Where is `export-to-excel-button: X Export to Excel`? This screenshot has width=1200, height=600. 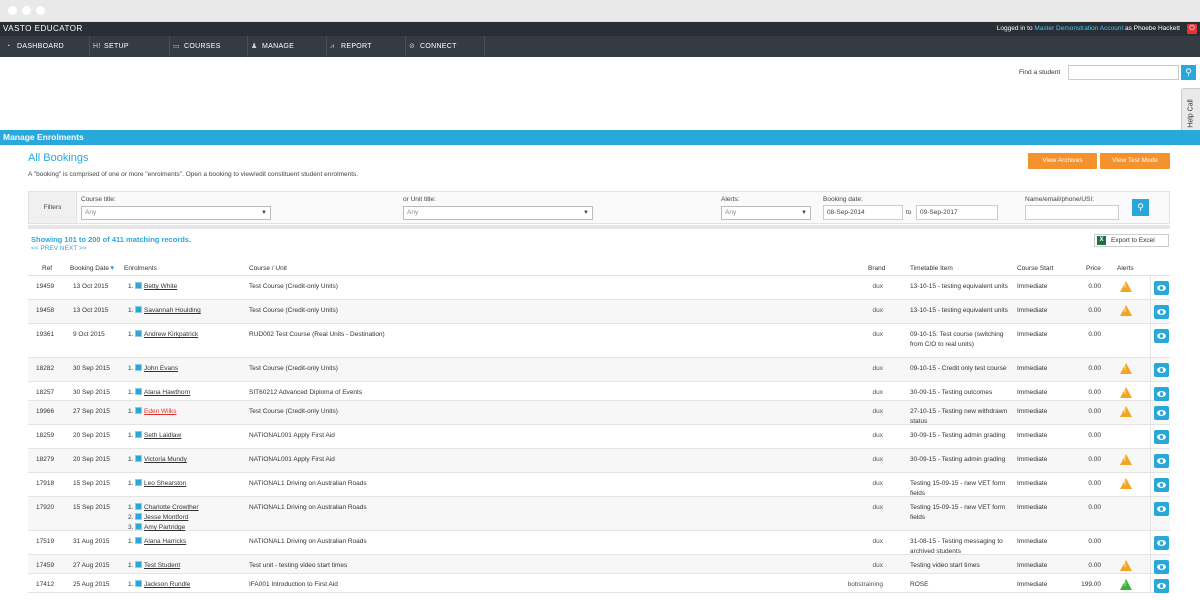
export-to-excel-button: X Export to Excel is located at coordinates (1131, 240).